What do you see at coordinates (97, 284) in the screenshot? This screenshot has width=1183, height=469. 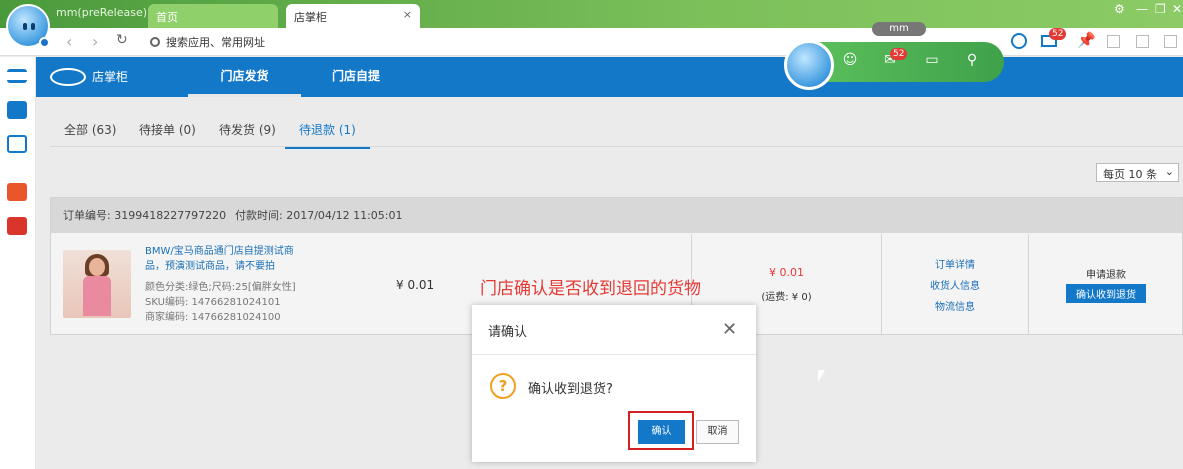 I see `product-image` at bounding box center [97, 284].